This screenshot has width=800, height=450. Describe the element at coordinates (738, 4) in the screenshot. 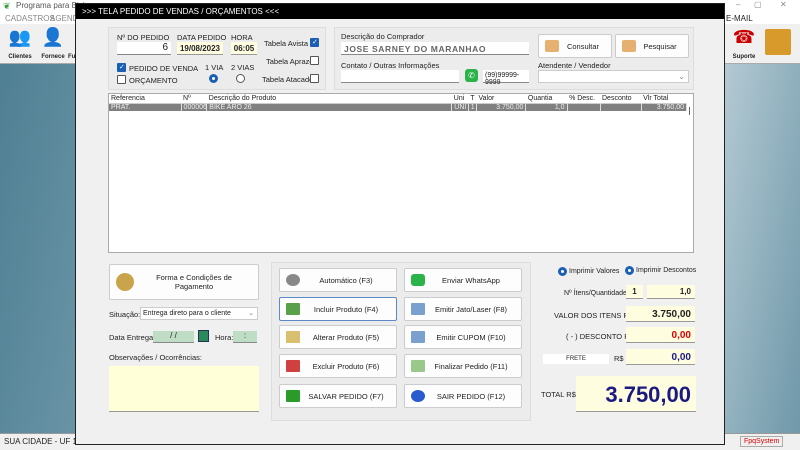

I see `minimize-icon: –` at that location.